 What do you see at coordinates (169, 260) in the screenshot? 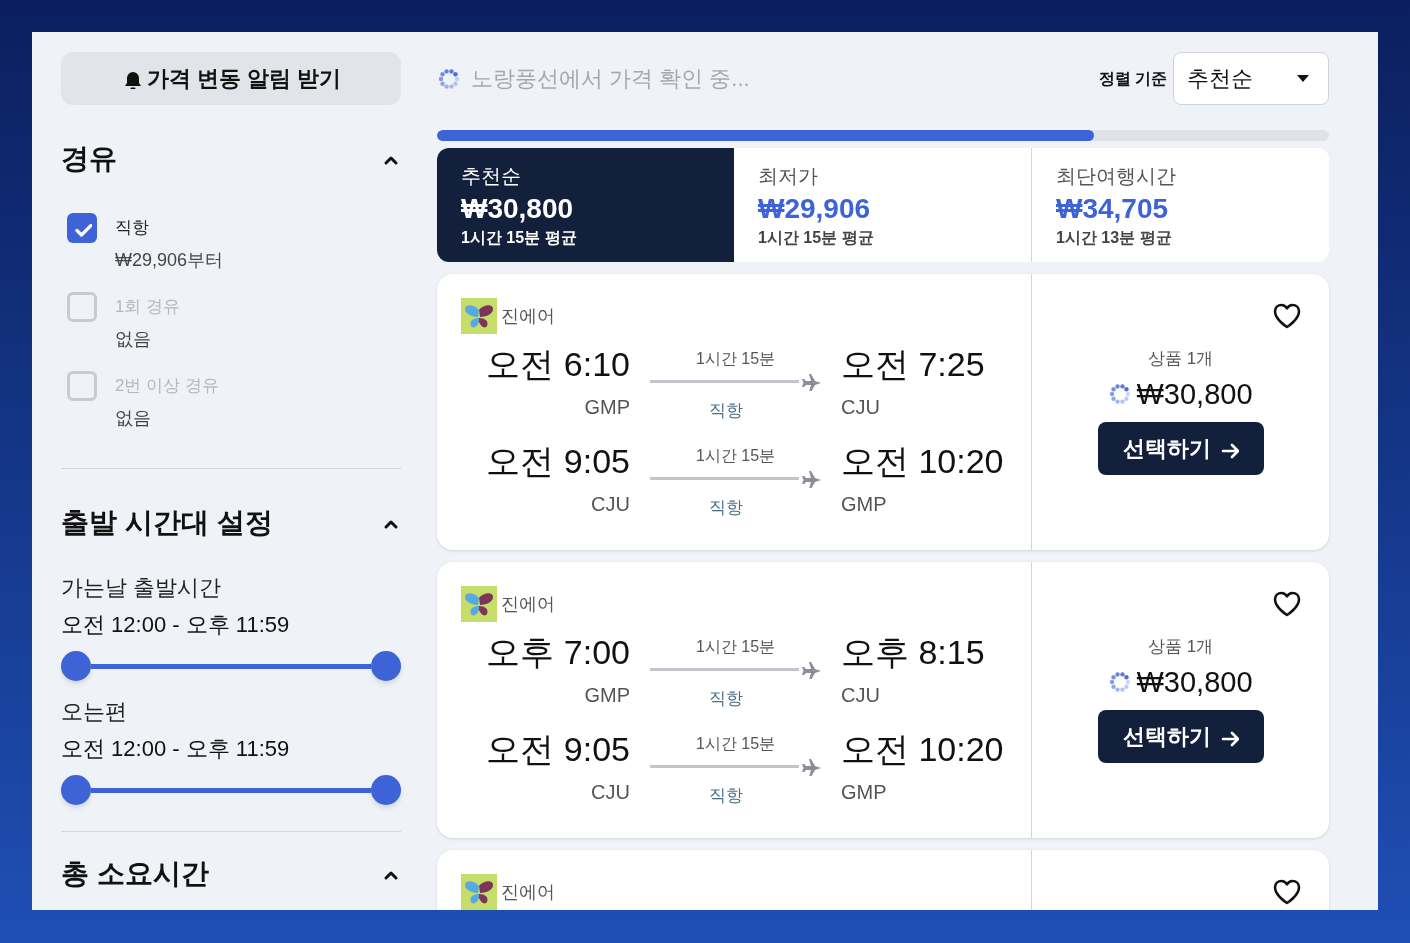
I see `option-price: ₩29,906부터` at bounding box center [169, 260].